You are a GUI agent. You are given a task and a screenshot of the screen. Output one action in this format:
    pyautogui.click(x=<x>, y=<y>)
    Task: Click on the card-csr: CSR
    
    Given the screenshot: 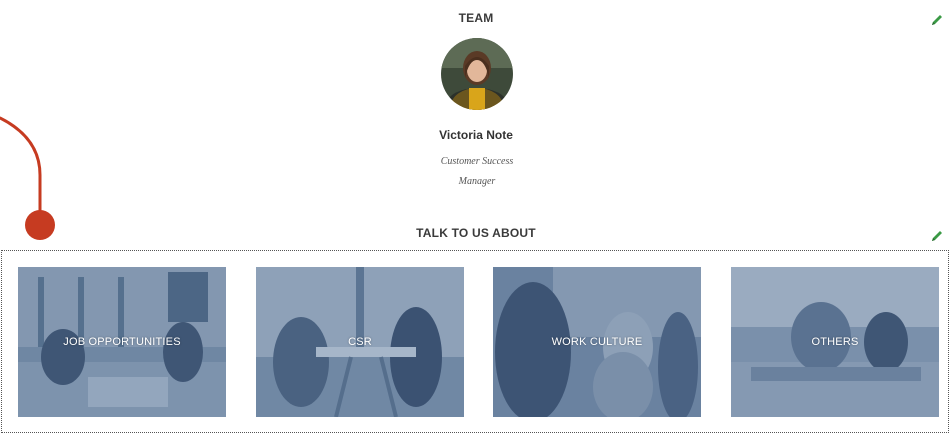 What is the action you would take?
    pyautogui.click(x=360, y=342)
    